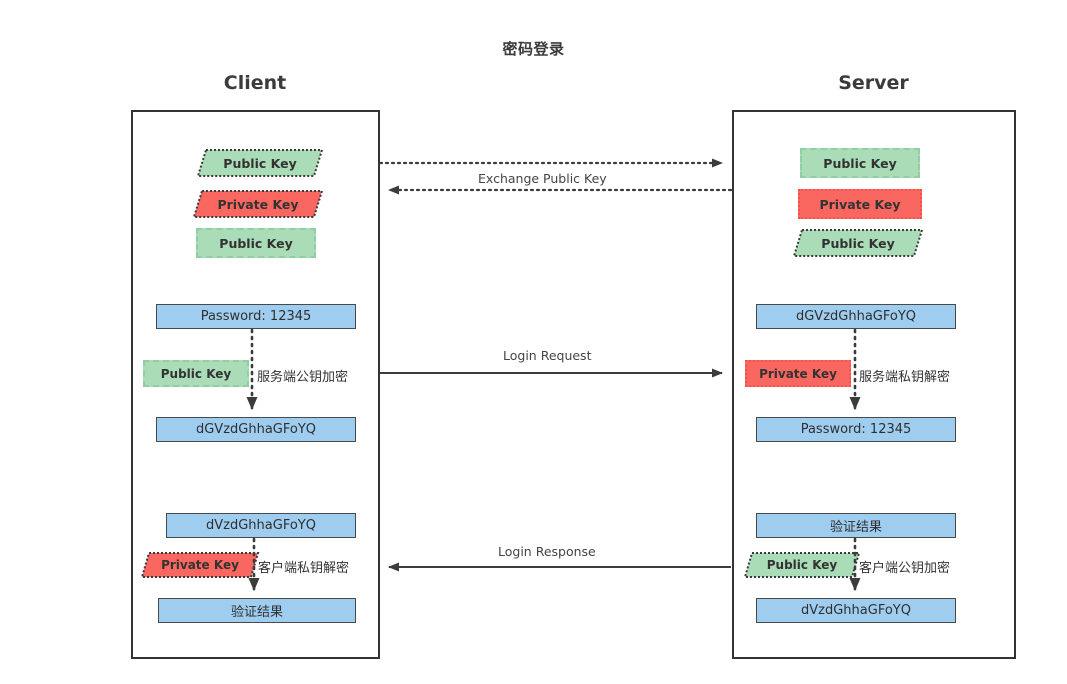  I want to click on server-response-cipher-label: dVzdGhhaGFoYQ, so click(856, 610).